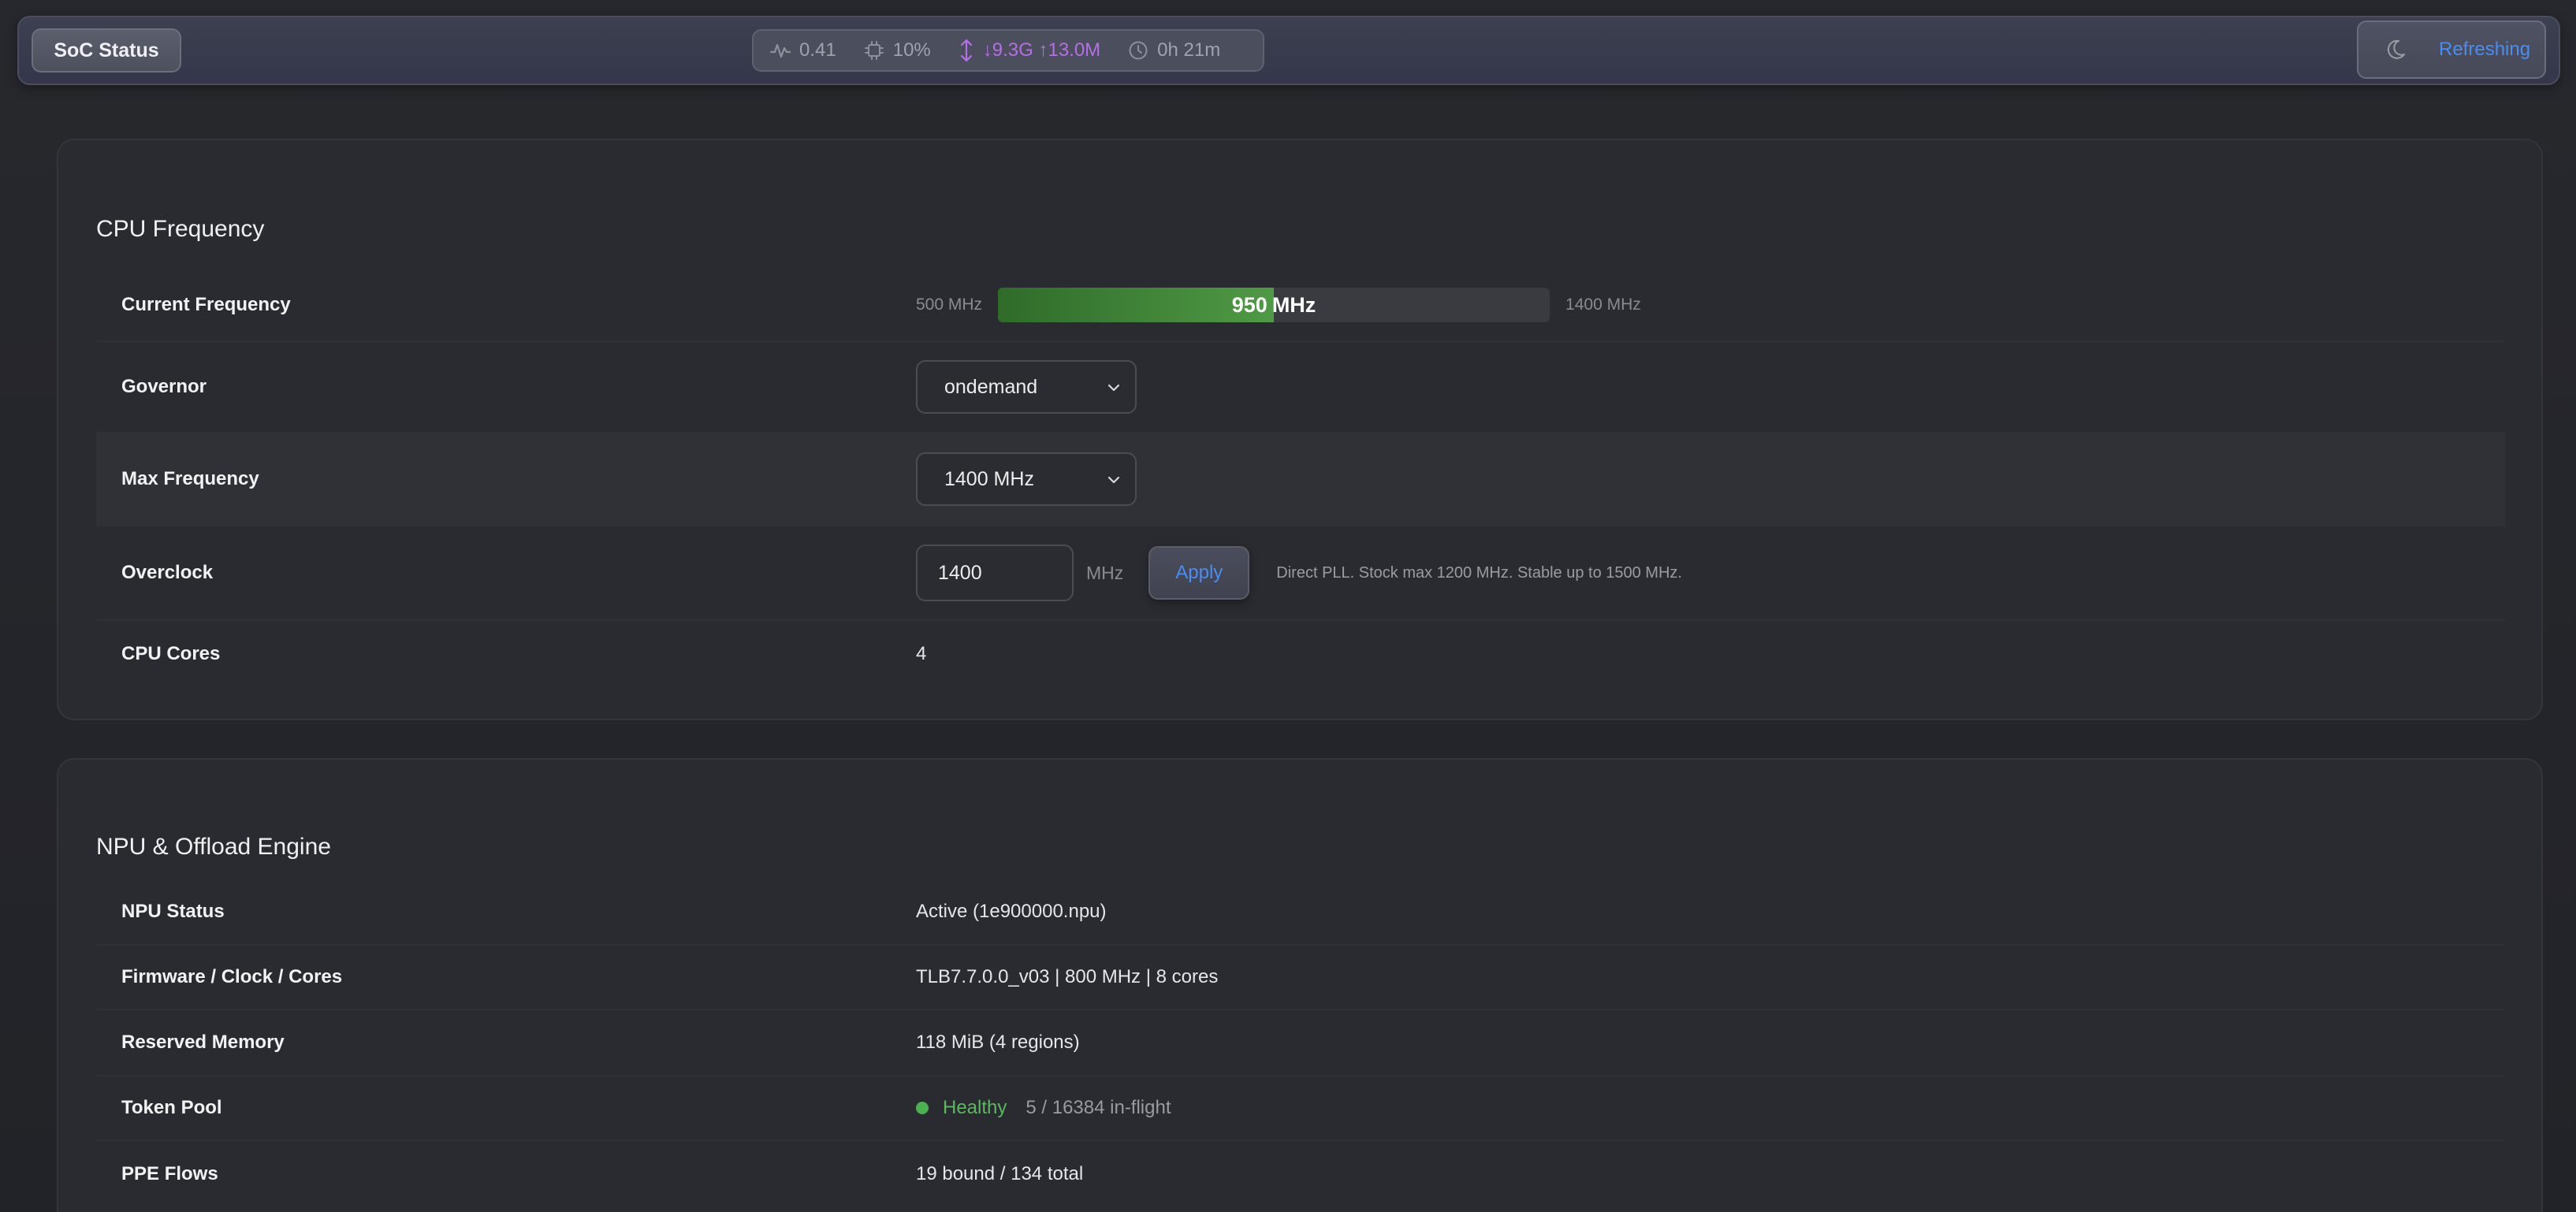 The image size is (2576, 1212). I want to click on network-value: ↓9.3G ↑13.0M, so click(1041, 50).